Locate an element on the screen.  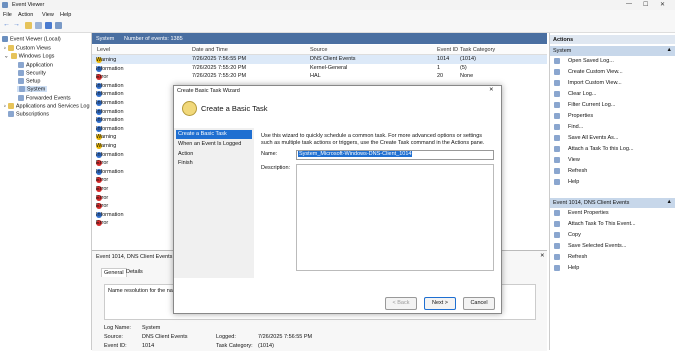
event-count: Number of events: 1385 is located at coordinates (153, 39).